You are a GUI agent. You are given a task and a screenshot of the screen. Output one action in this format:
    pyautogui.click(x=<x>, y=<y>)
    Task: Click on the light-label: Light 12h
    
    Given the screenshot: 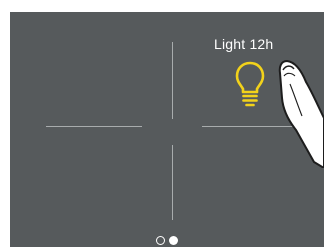 What is the action you would take?
    pyautogui.click(x=244, y=44)
    